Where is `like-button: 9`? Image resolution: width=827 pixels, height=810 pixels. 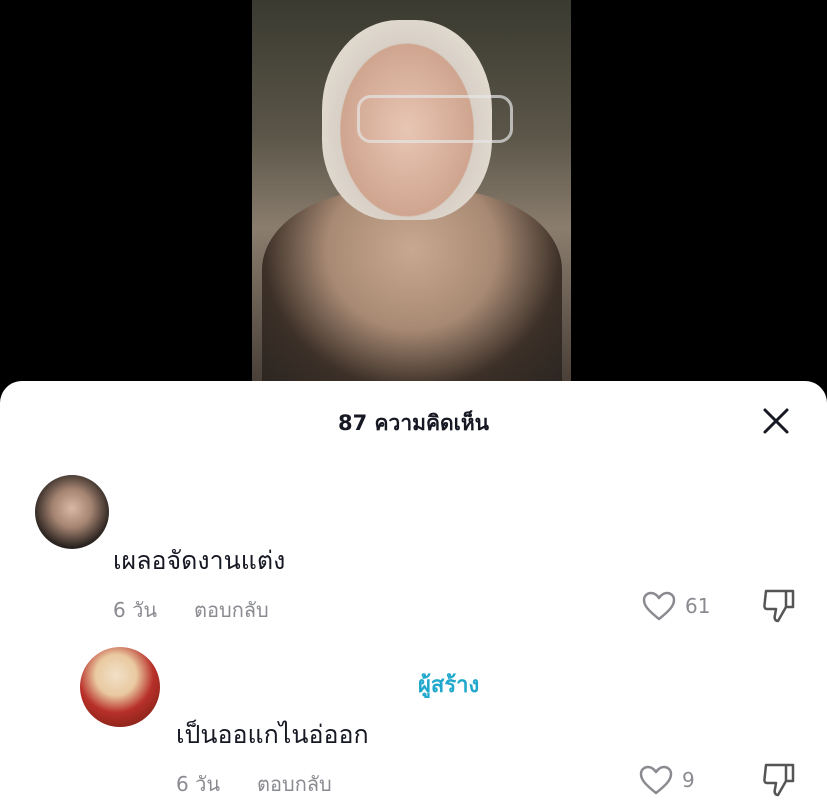
like-button: 9 is located at coordinates (666, 780).